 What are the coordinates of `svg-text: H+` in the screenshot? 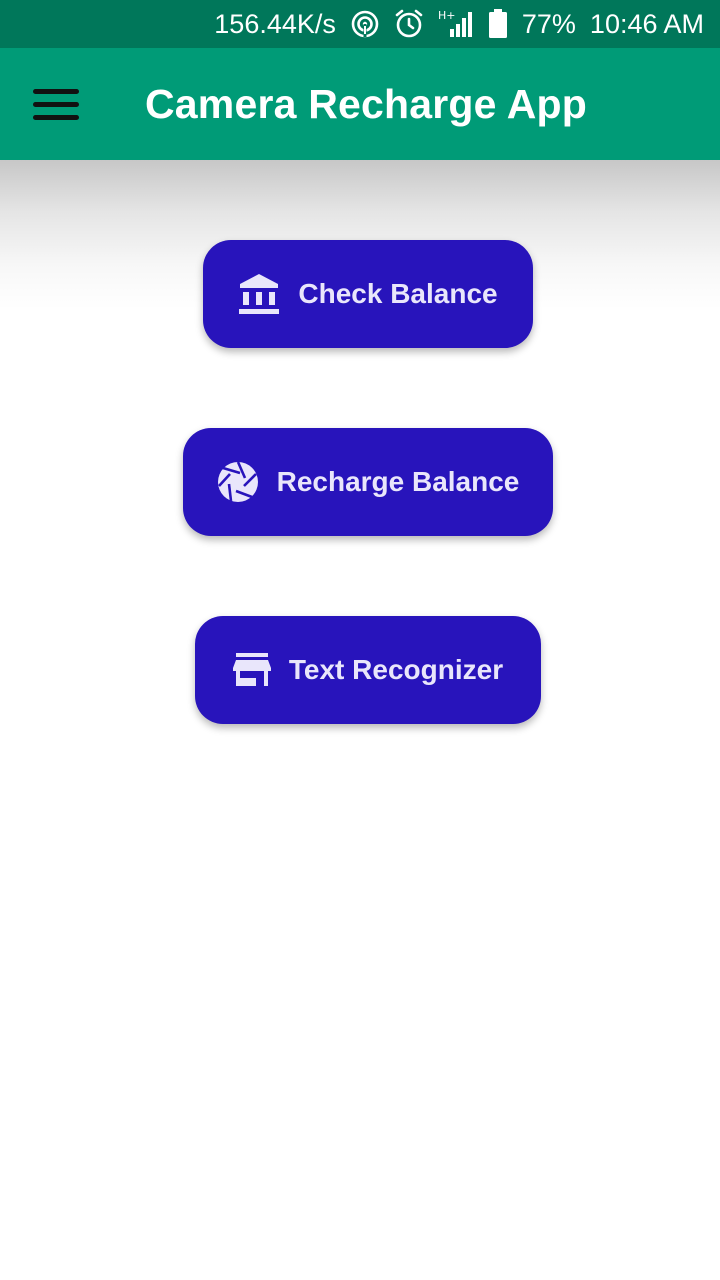 It's located at (447, 15).